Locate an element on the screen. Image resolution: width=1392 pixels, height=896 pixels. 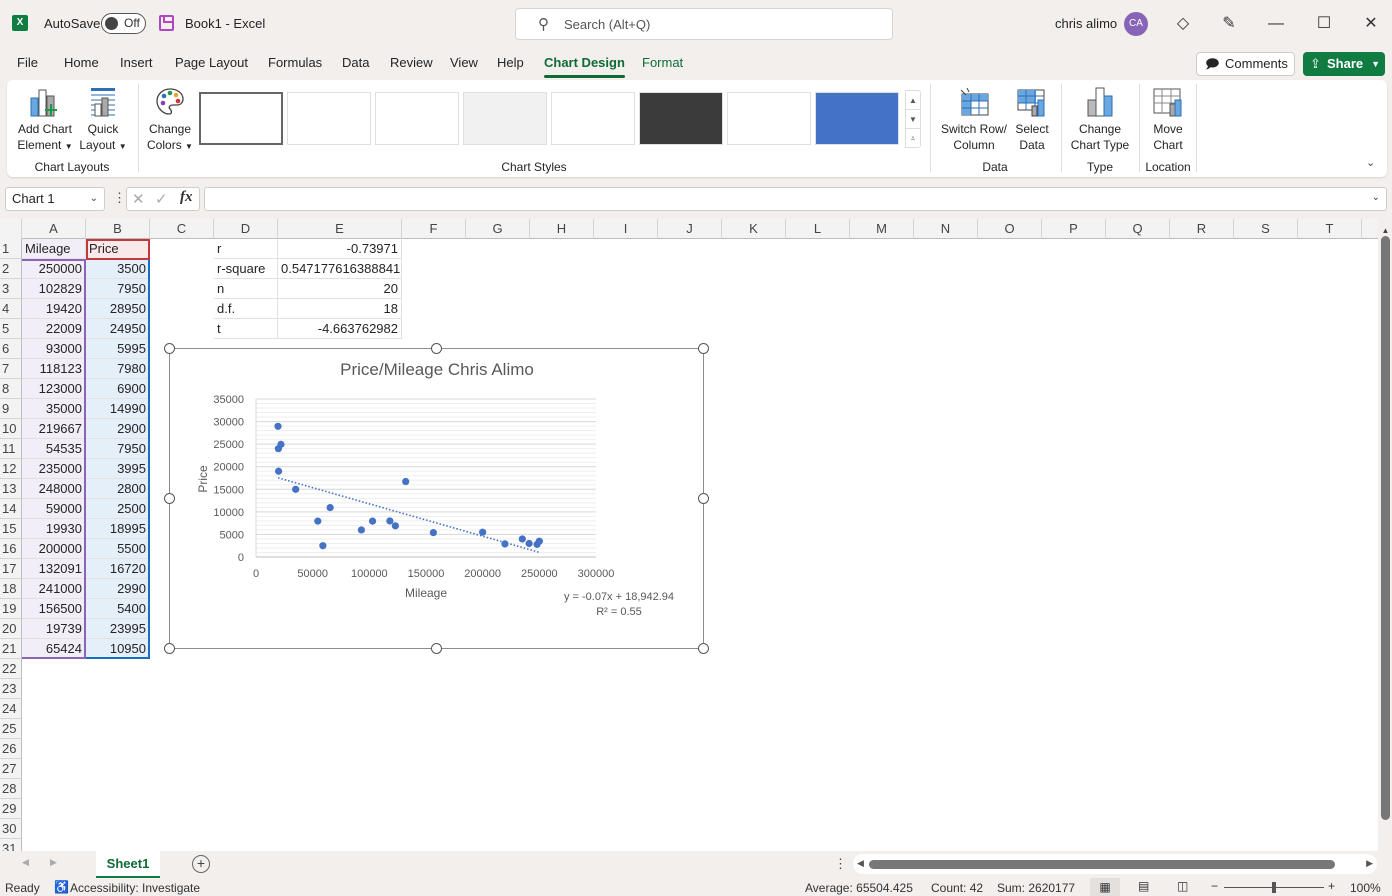
cell-B6: 5995 is located at coordinates (118, 349).